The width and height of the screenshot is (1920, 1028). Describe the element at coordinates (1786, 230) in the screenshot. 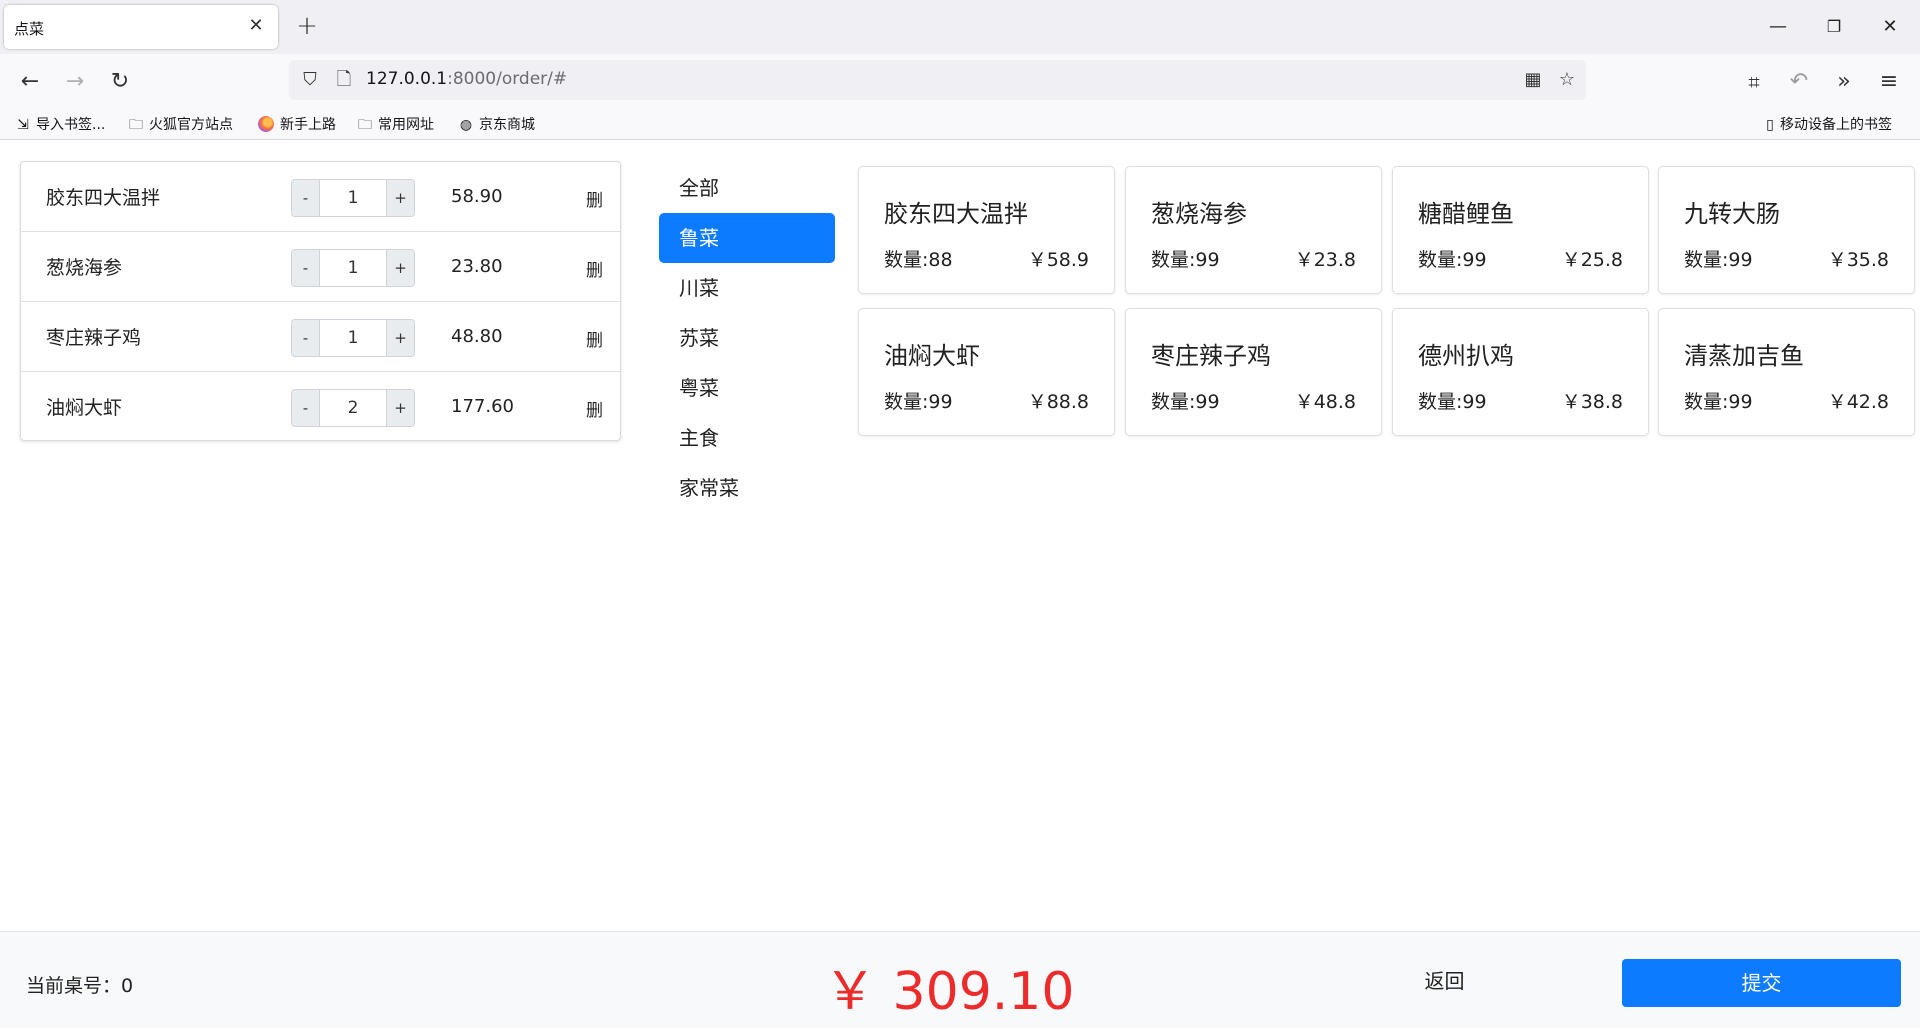

I see `dish-card: 九转大肠 数量:99 ￥35.8` at that location.